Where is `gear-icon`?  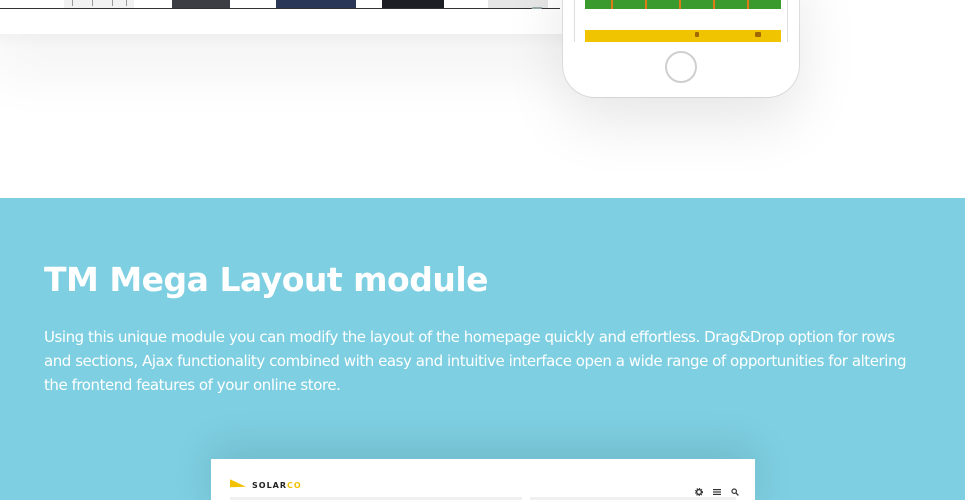 gear-icon is located at coordinates (699, 489).